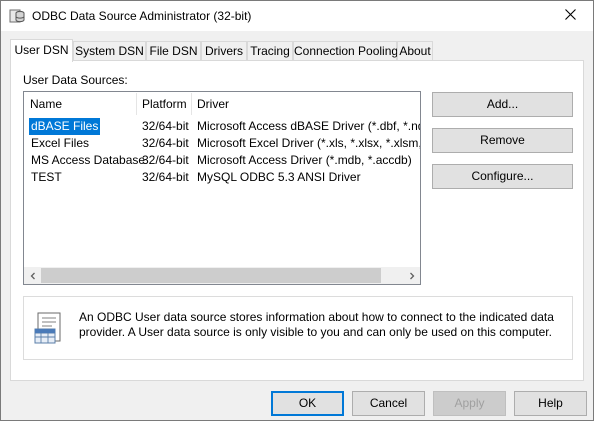 Image resolution: width=594 pixels, height=421 pixels. Describe the element at coordinates (88, 160) in the screenshot. I see `item-name: MS Access Database` at that location.